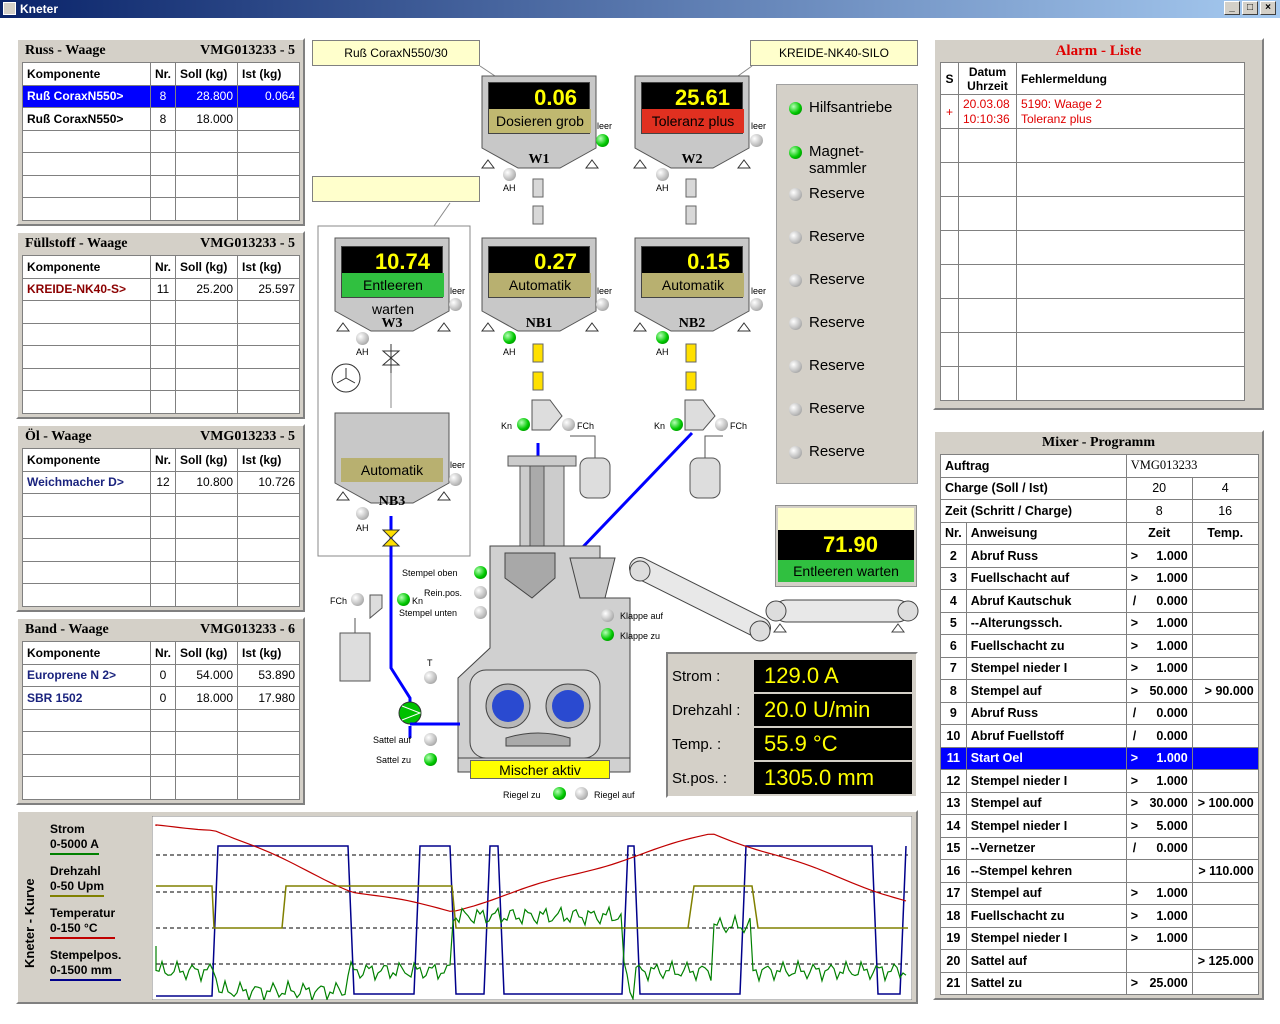  I want to click on program-step-row: 18 Fuellschacht zu > 1.000, so click(1099, 916).